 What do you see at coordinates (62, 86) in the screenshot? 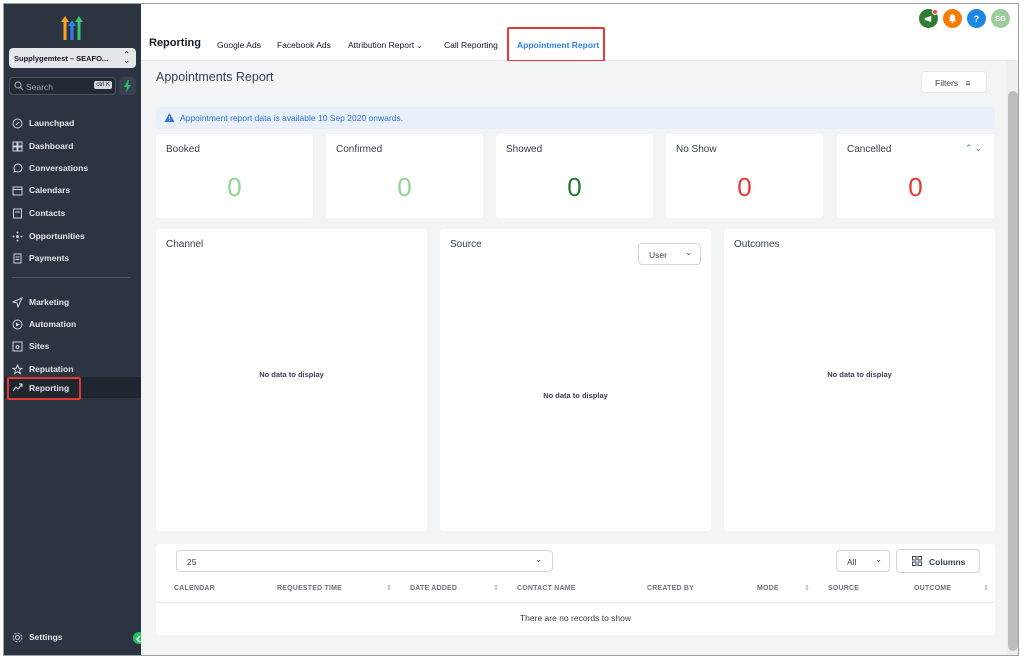
I see `sidebar-search: Search ctrl K` at bounding box center [62, 86].